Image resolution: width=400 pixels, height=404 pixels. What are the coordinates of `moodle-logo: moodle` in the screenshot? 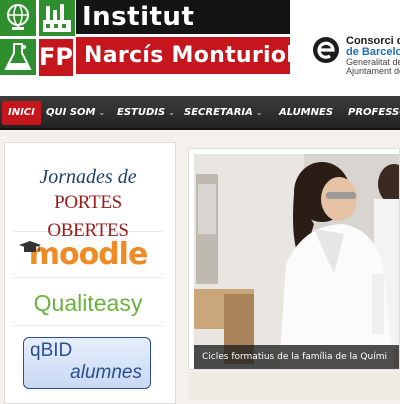 It's located at (88, 255).